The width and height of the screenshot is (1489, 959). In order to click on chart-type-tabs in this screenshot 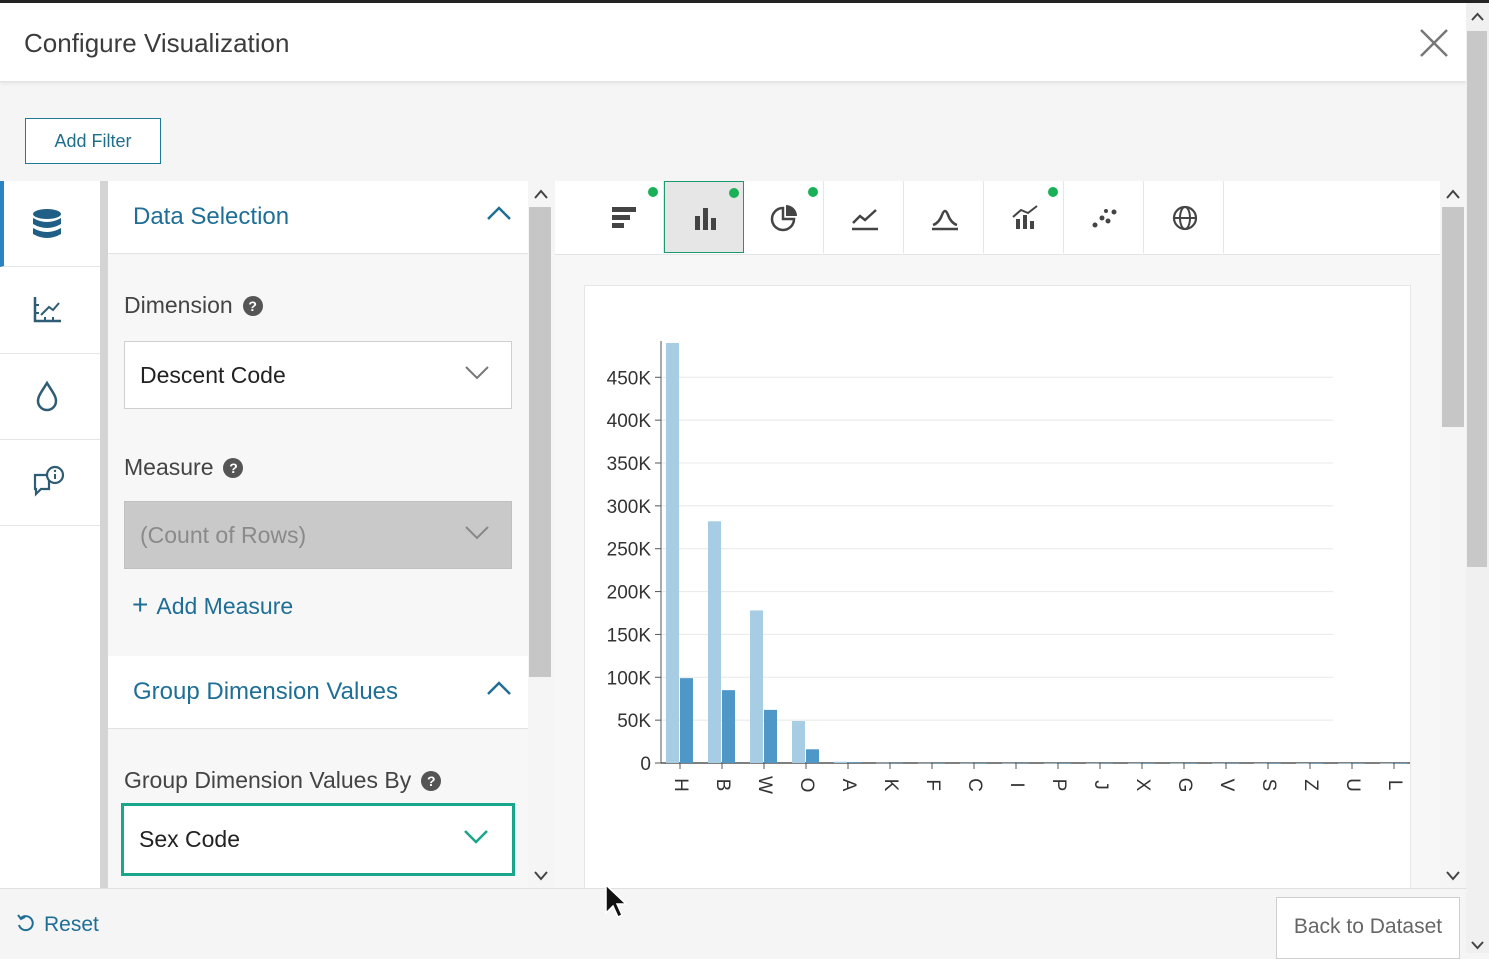, I will do `click(997, 218)`.